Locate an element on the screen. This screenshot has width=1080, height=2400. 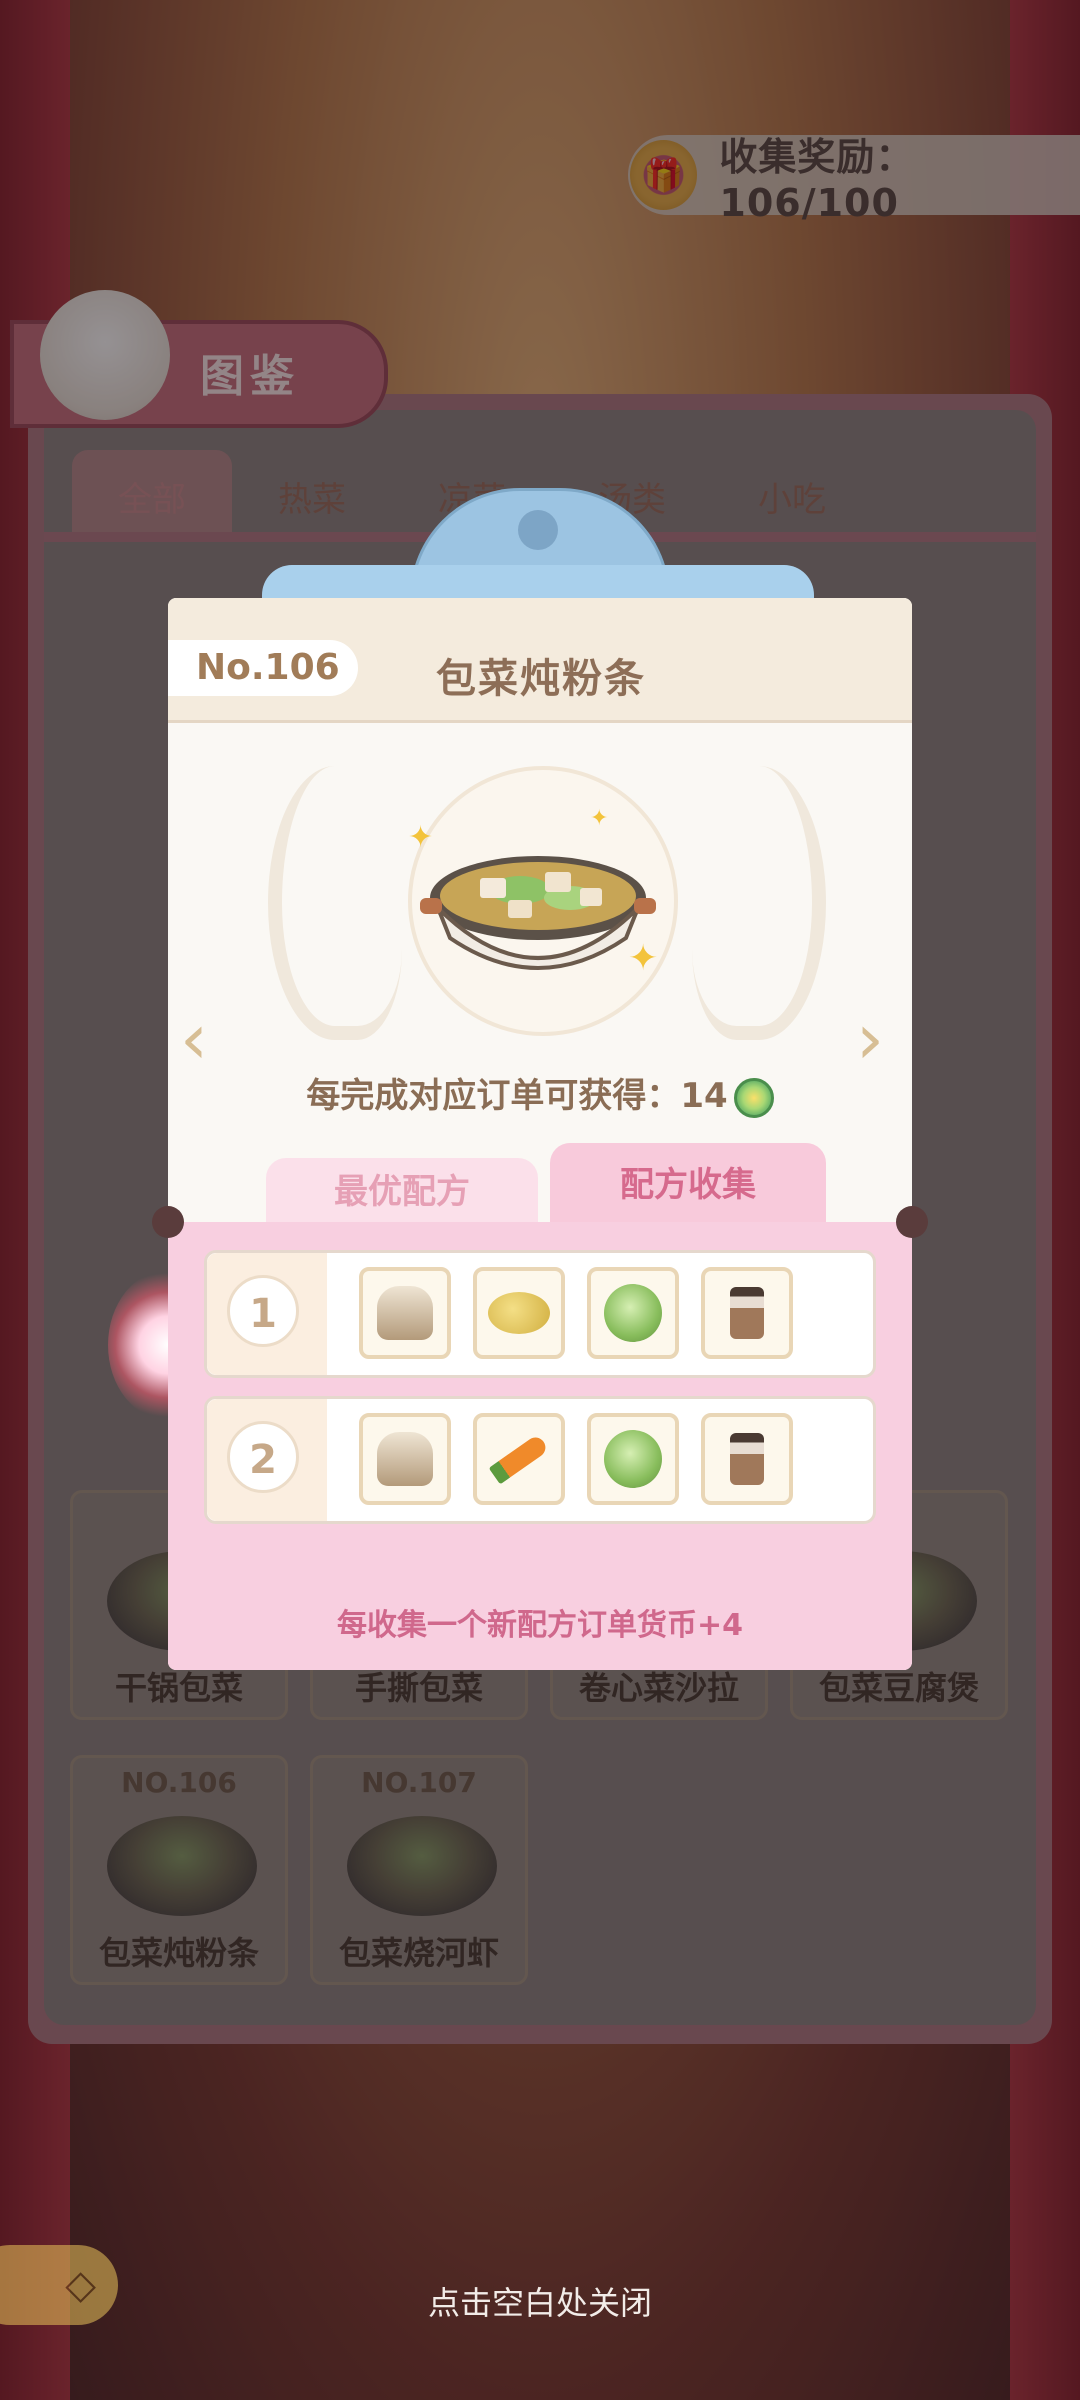
potato-icon is located at coordinates (519, 1313).